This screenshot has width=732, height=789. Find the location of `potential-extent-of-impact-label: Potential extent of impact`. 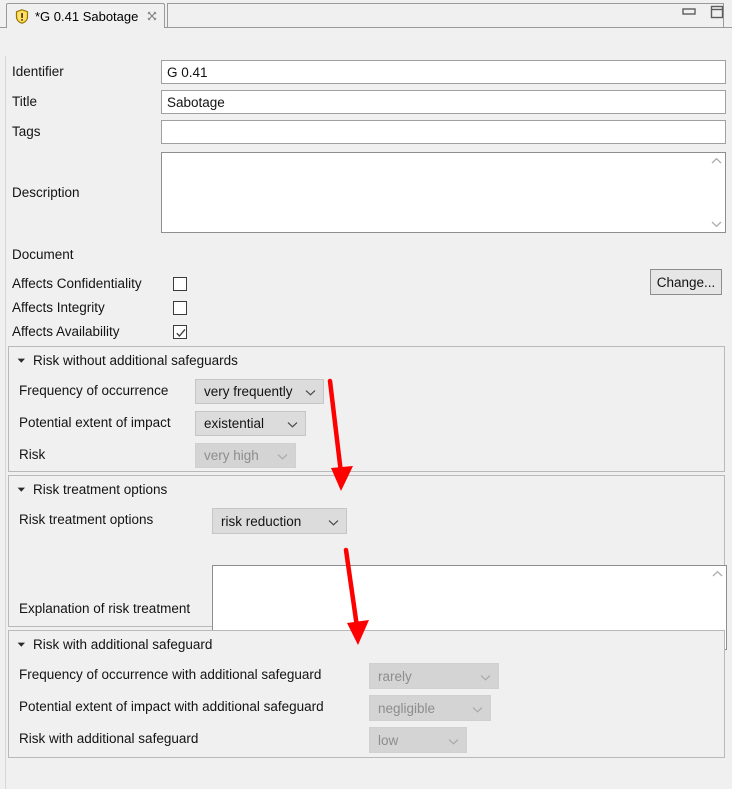

potential-extent-of-impact-label: Potential extent of impact is located at coordinates (95, 422).